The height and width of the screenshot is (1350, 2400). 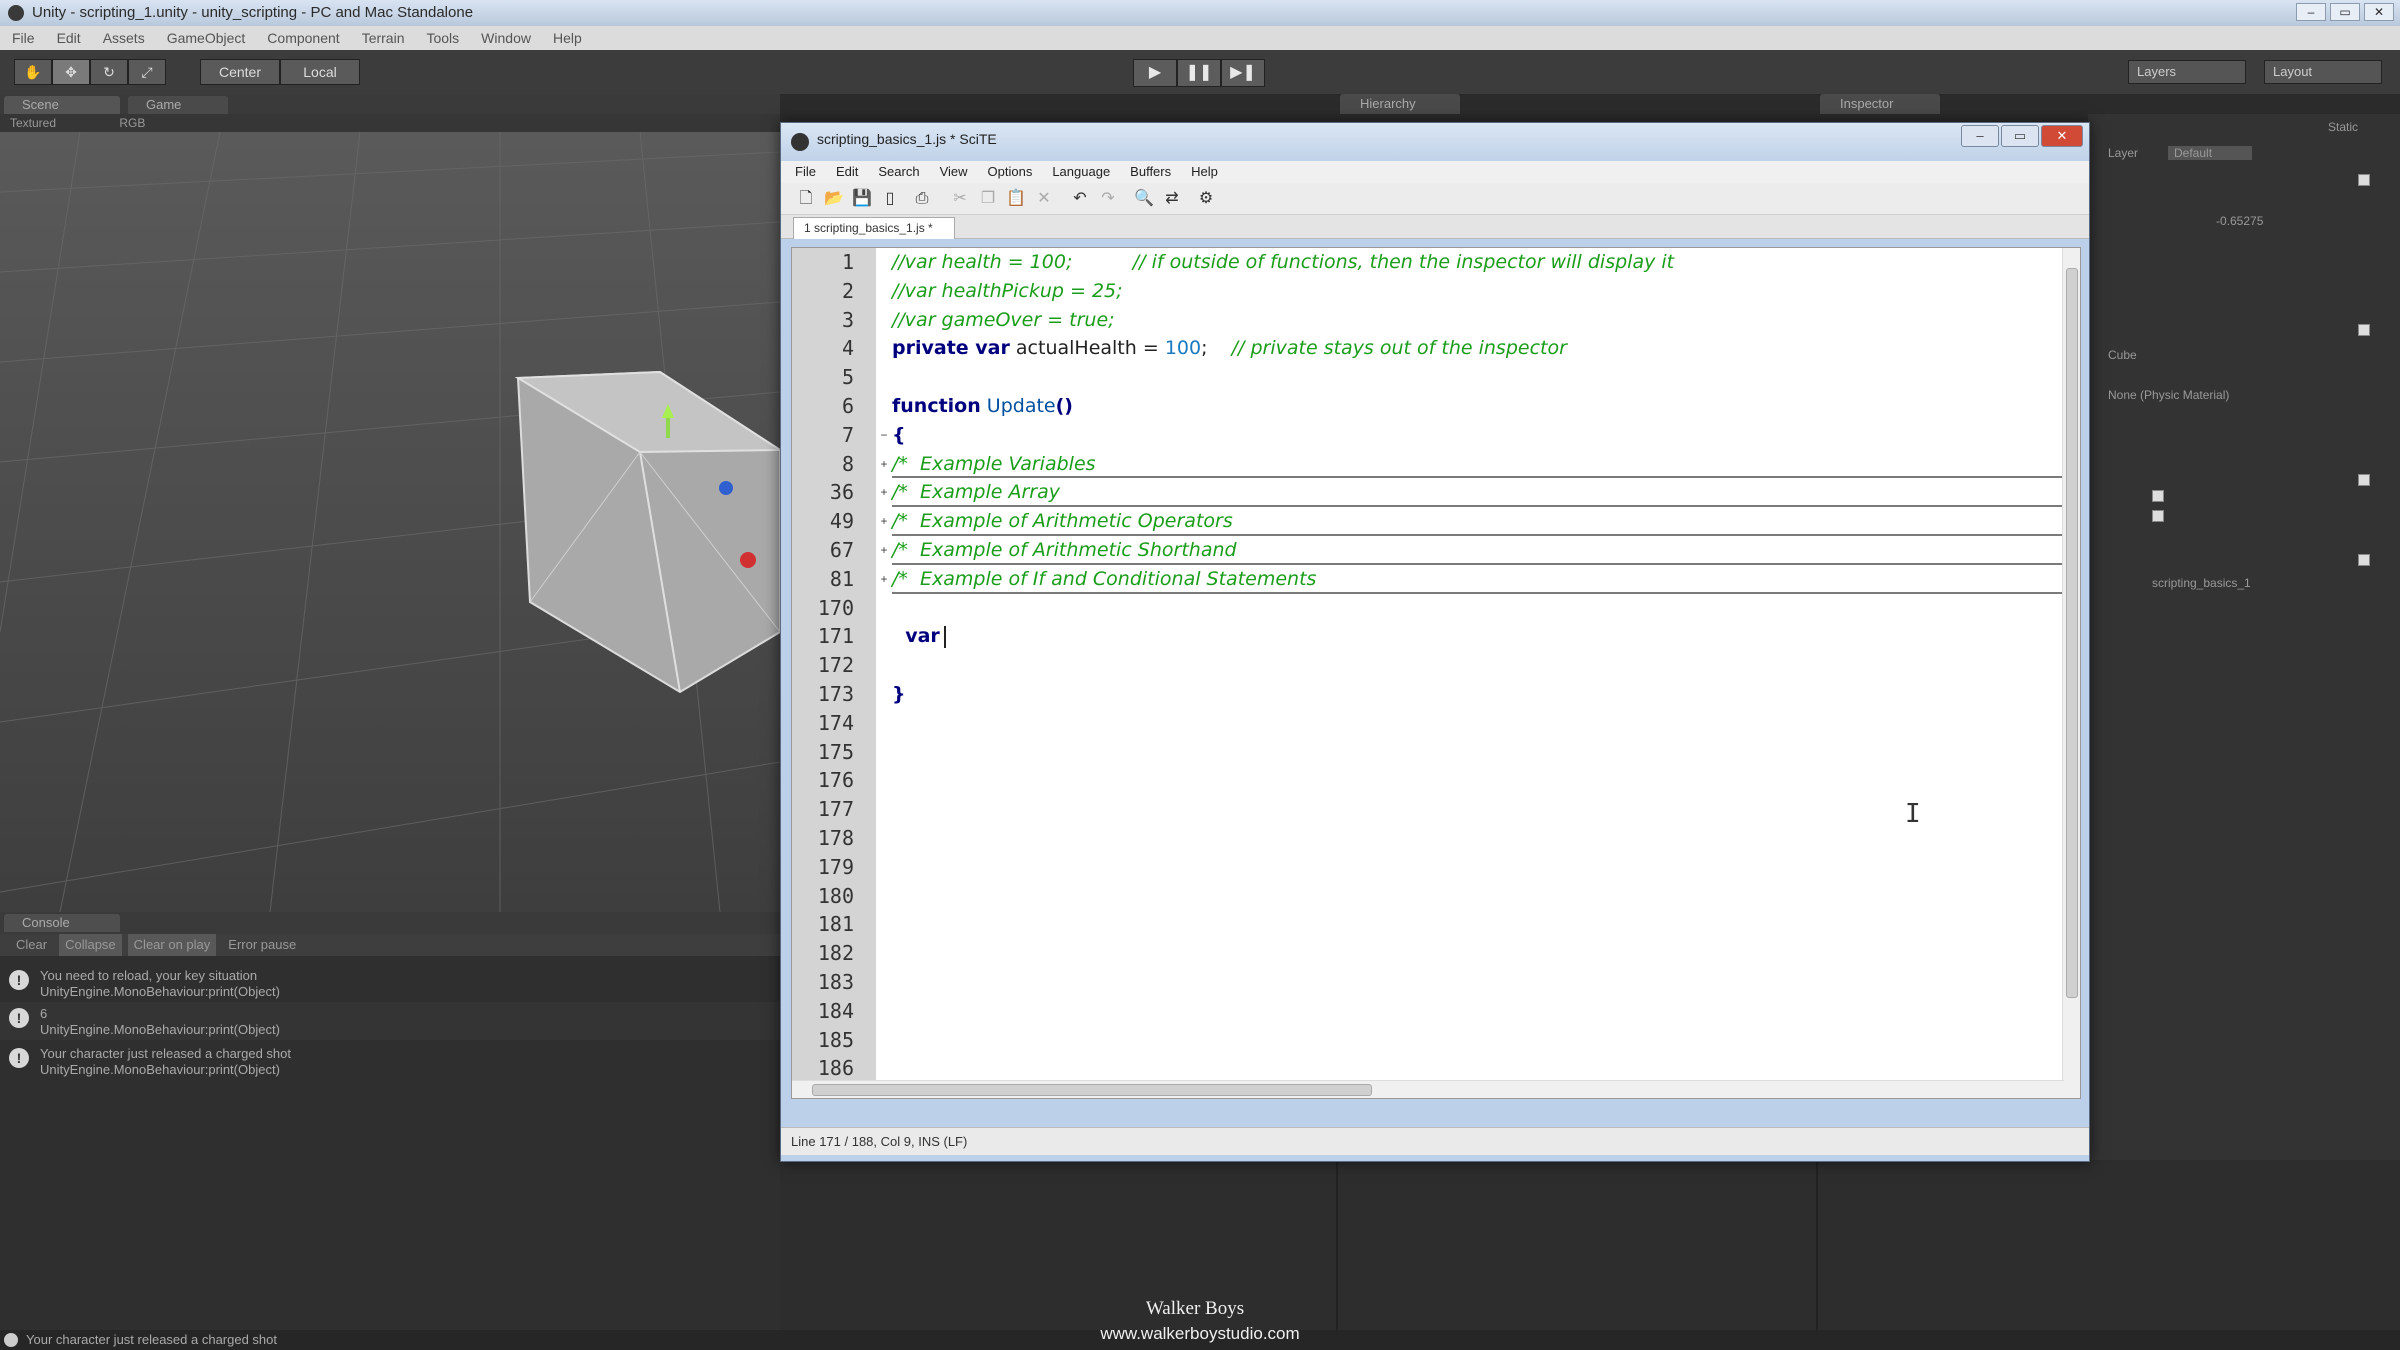 I want to click on physic-material-field: None (Physic Material), so click(x=2168, y=395).